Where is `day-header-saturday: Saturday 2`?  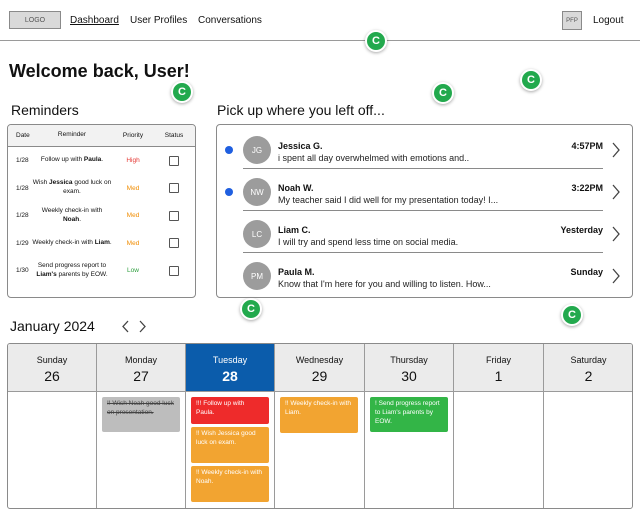
day-header-saturday: Saturday 2 is located at coordinates (588, 368).